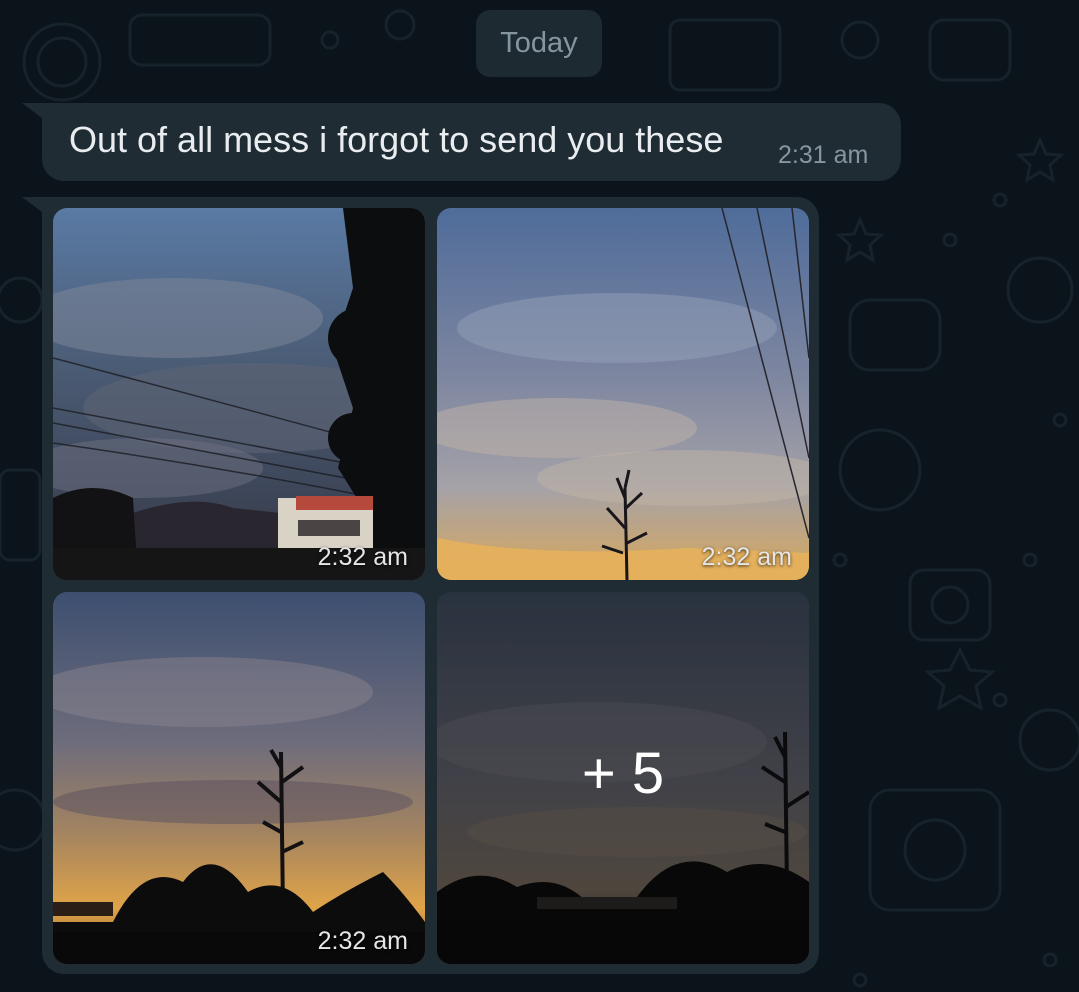 The width and height of the screenshot is (1079, 992). I want to click on album-photo-1: 2:32 am, so click(239, 394).